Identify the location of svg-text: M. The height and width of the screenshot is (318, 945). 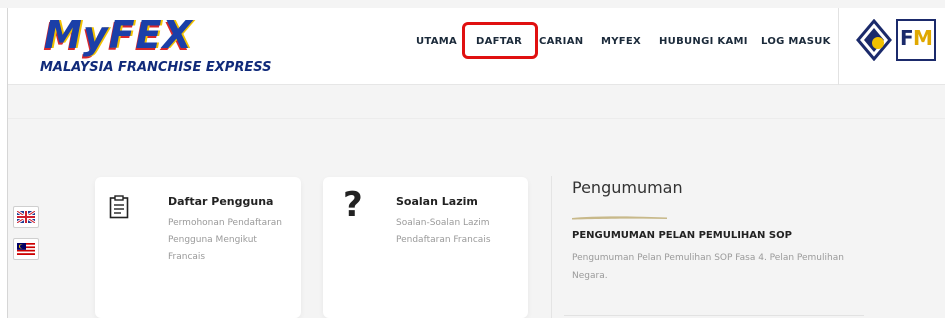
(923, 38).